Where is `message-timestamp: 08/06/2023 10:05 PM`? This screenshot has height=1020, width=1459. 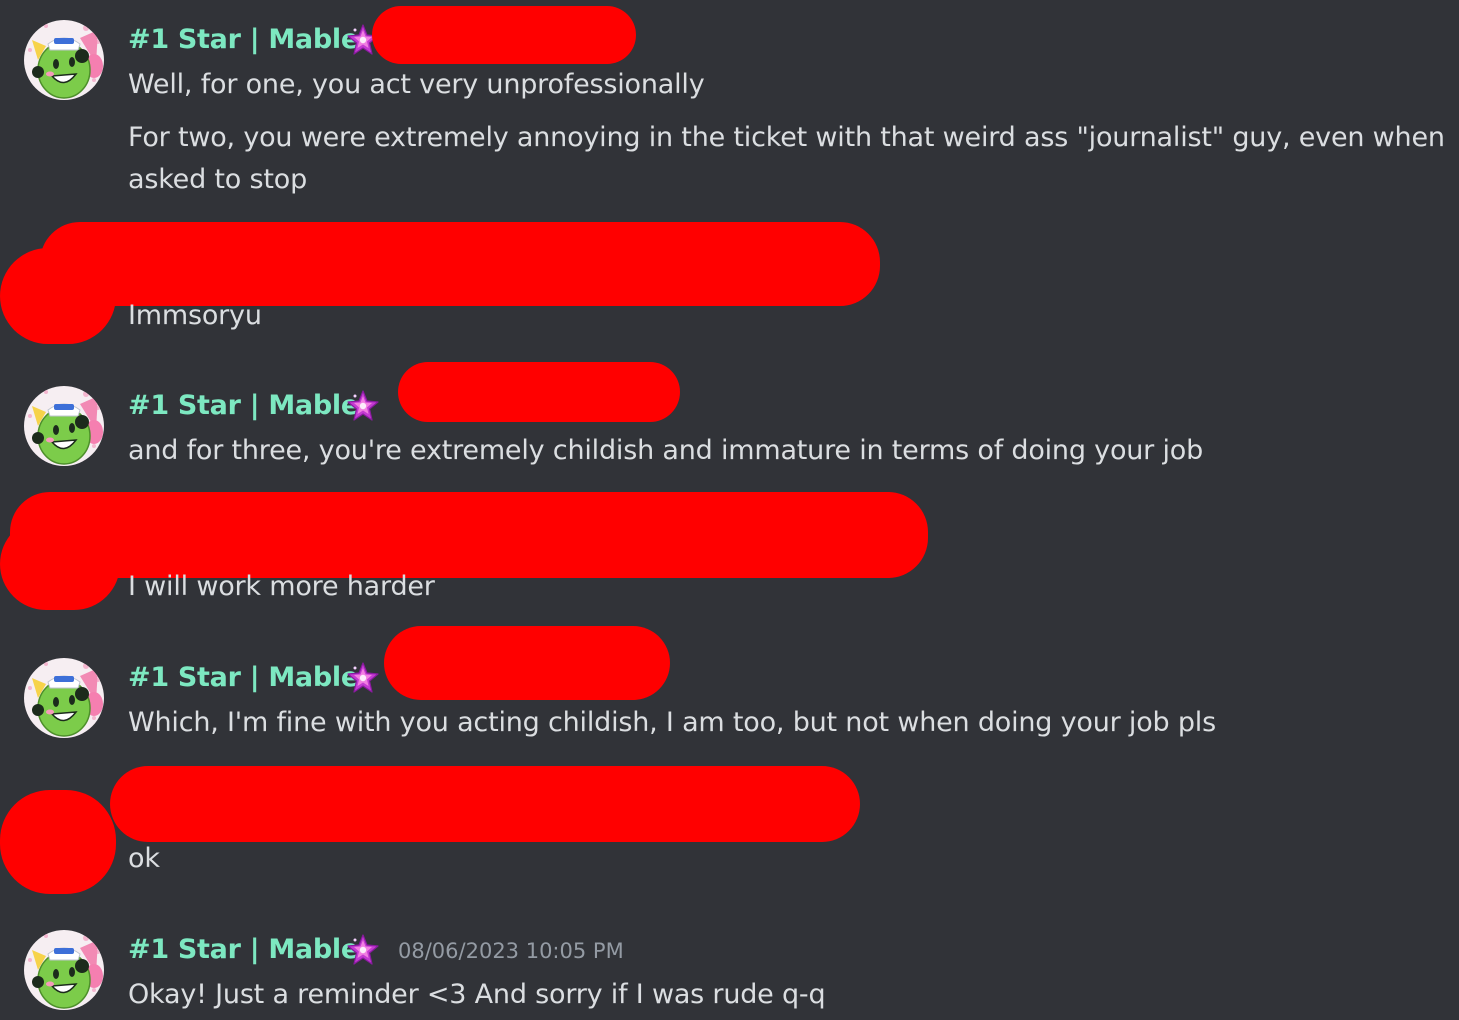 message-timestamp: 08/06/2023 10:05 PM is located at coordinates (511, 951).